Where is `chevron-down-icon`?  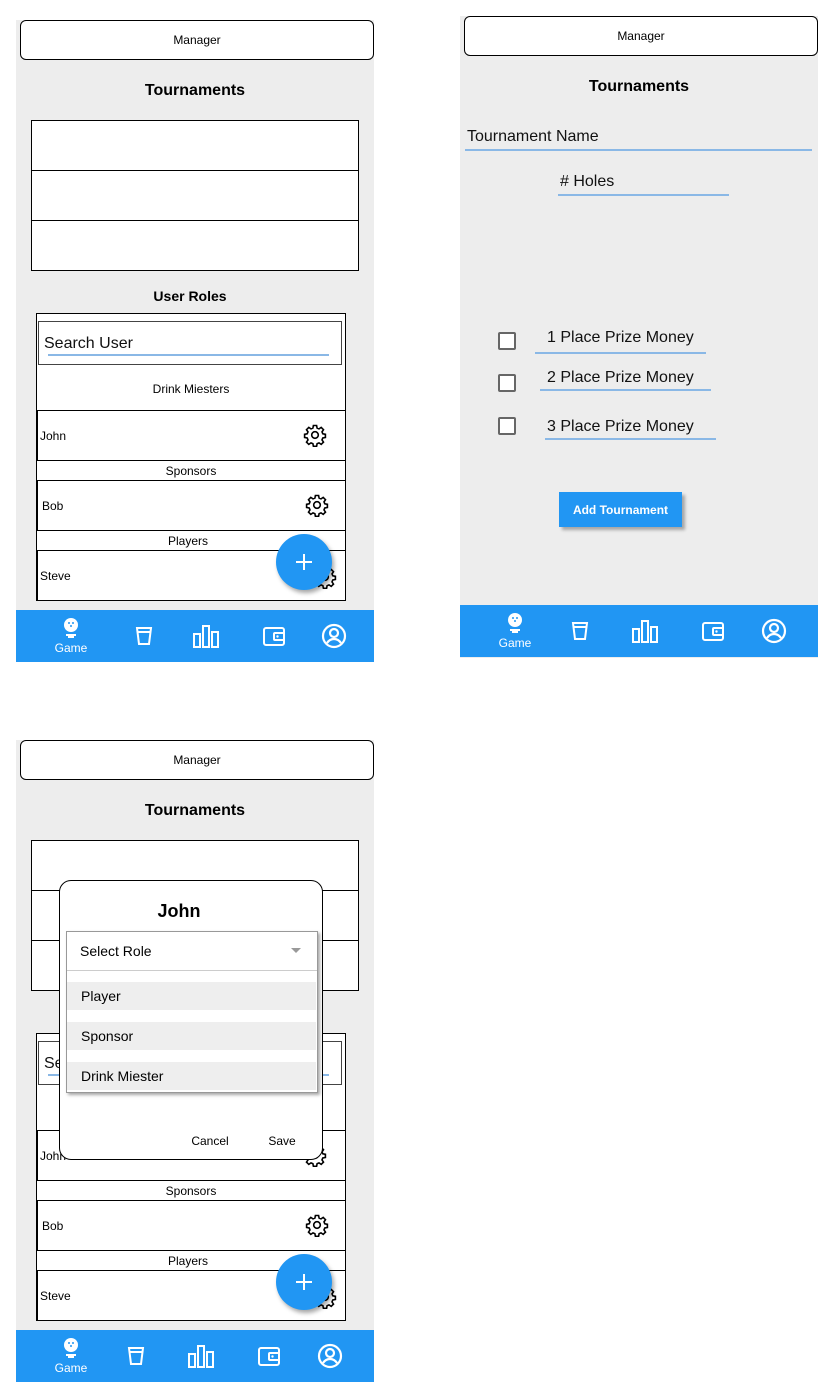 chevron-down-icon is located at coordinates (296, 950).